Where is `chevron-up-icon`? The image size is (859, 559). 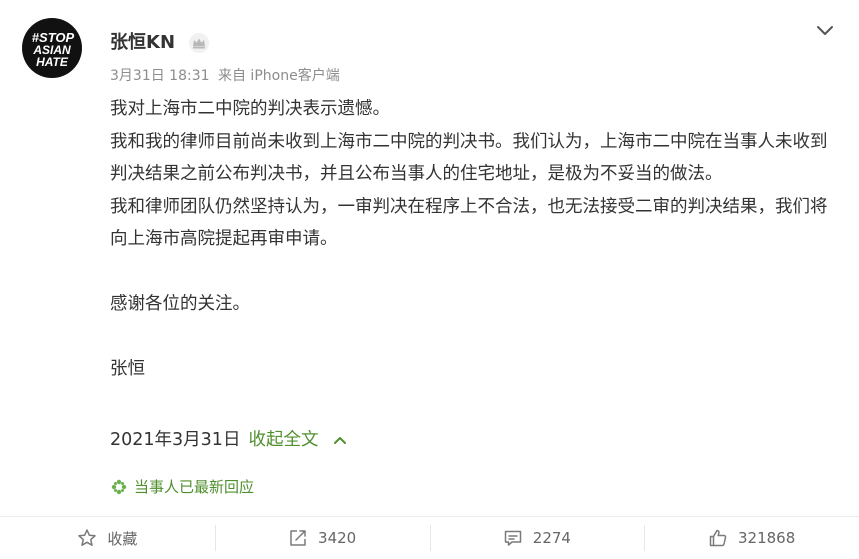 chevron-up-icon is located at coordinates (340, 440).